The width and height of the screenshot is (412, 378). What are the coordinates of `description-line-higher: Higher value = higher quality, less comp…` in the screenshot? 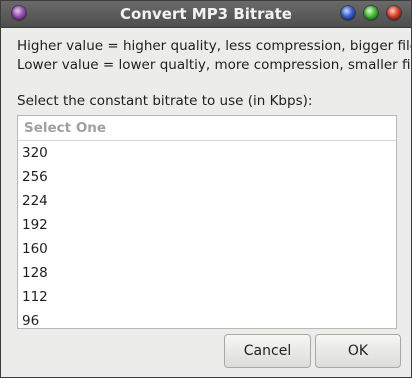 It's located at (214, 46).